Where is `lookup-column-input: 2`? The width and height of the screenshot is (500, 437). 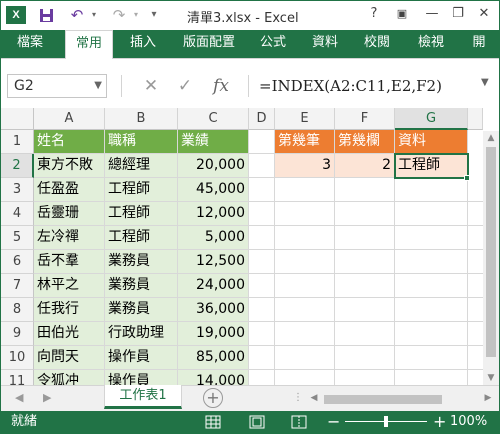 lookup-column-input: 2 is located at coordinates (365, 166).